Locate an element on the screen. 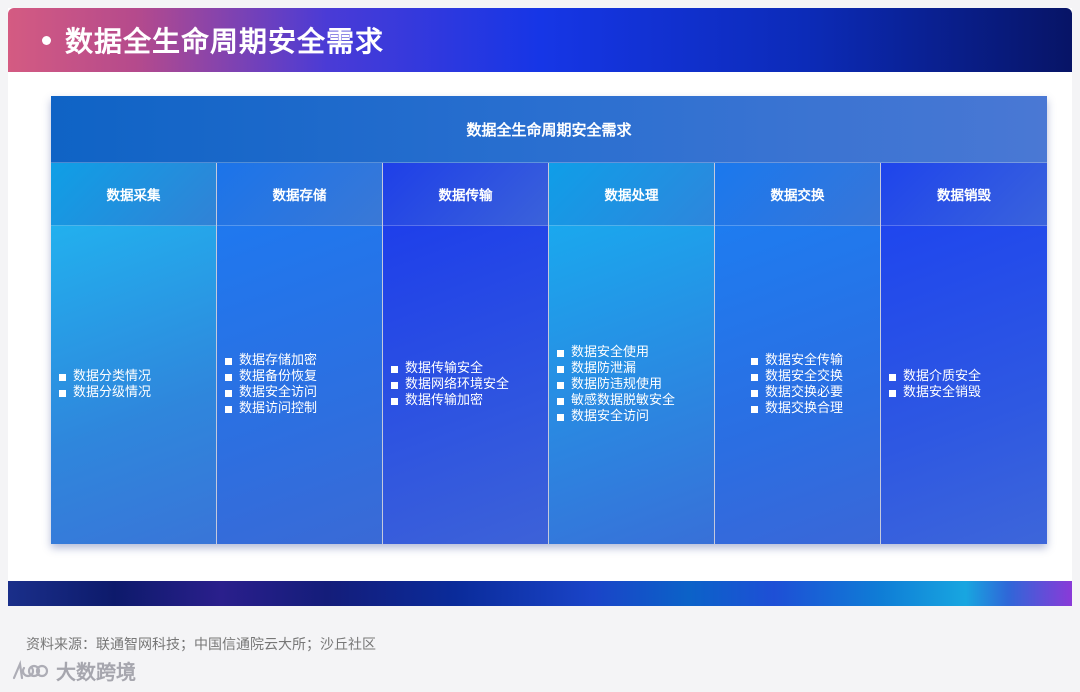 The height and width of the screenshot is (692, 1080). list-item: 数据安全交换 is located at coordinates (797, 377).